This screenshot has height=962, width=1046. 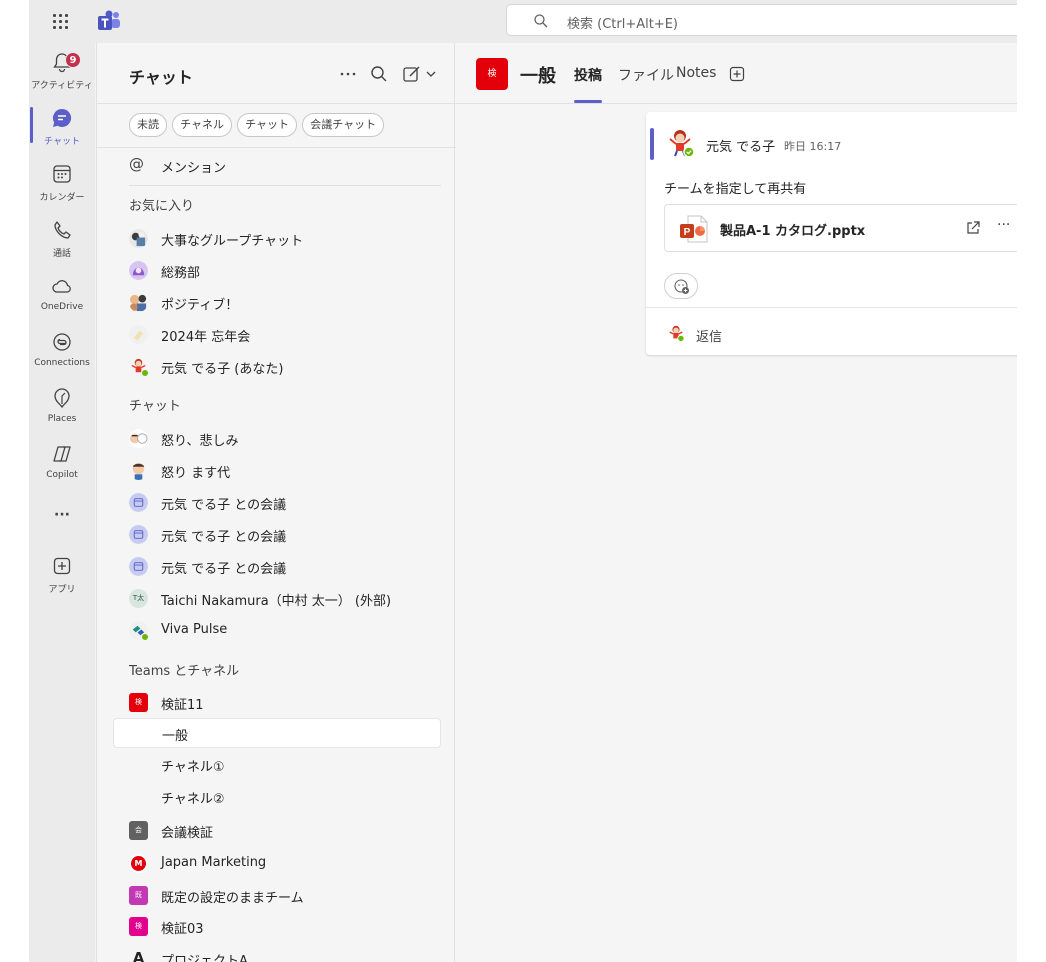 I want to click on app-launcher-icon, so click(x=61, y=22).